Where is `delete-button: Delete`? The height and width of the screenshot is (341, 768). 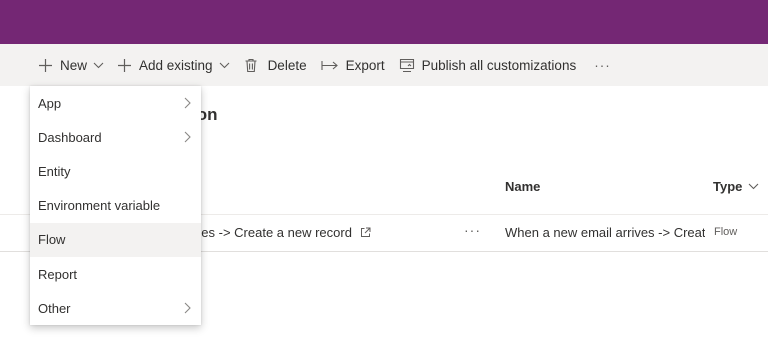
delete-button: Delete is located at coordinates (275, 65).